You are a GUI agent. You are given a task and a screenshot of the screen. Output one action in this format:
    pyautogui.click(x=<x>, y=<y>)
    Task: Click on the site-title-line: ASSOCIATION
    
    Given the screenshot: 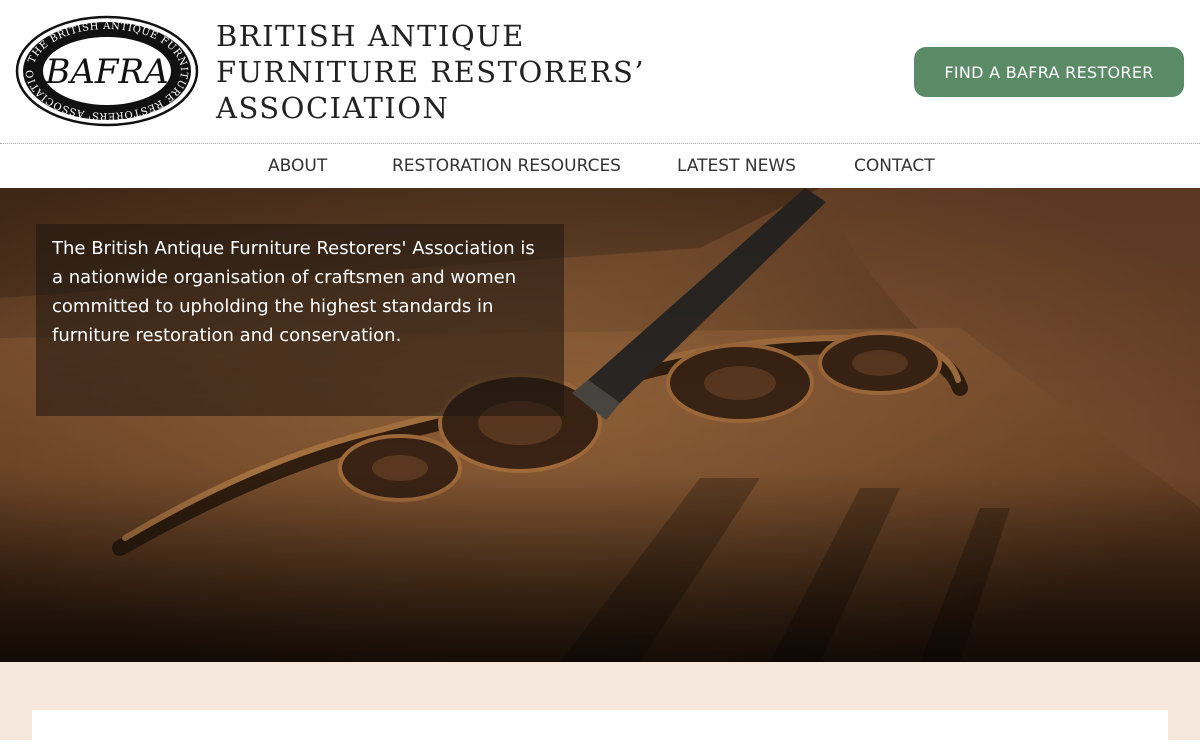 What is the action you would take?
    pyautogui.click(x=333, y=108)
    